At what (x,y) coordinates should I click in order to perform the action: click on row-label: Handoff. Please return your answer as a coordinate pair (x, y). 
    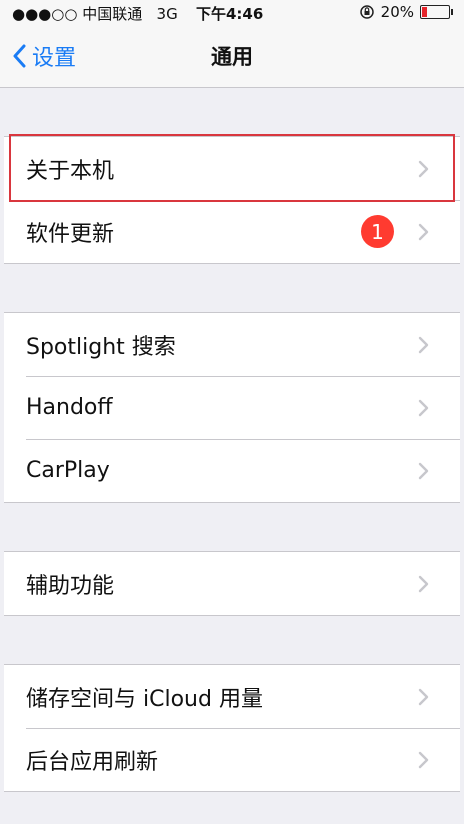
    Looking at the image, I should click on (69, 407).